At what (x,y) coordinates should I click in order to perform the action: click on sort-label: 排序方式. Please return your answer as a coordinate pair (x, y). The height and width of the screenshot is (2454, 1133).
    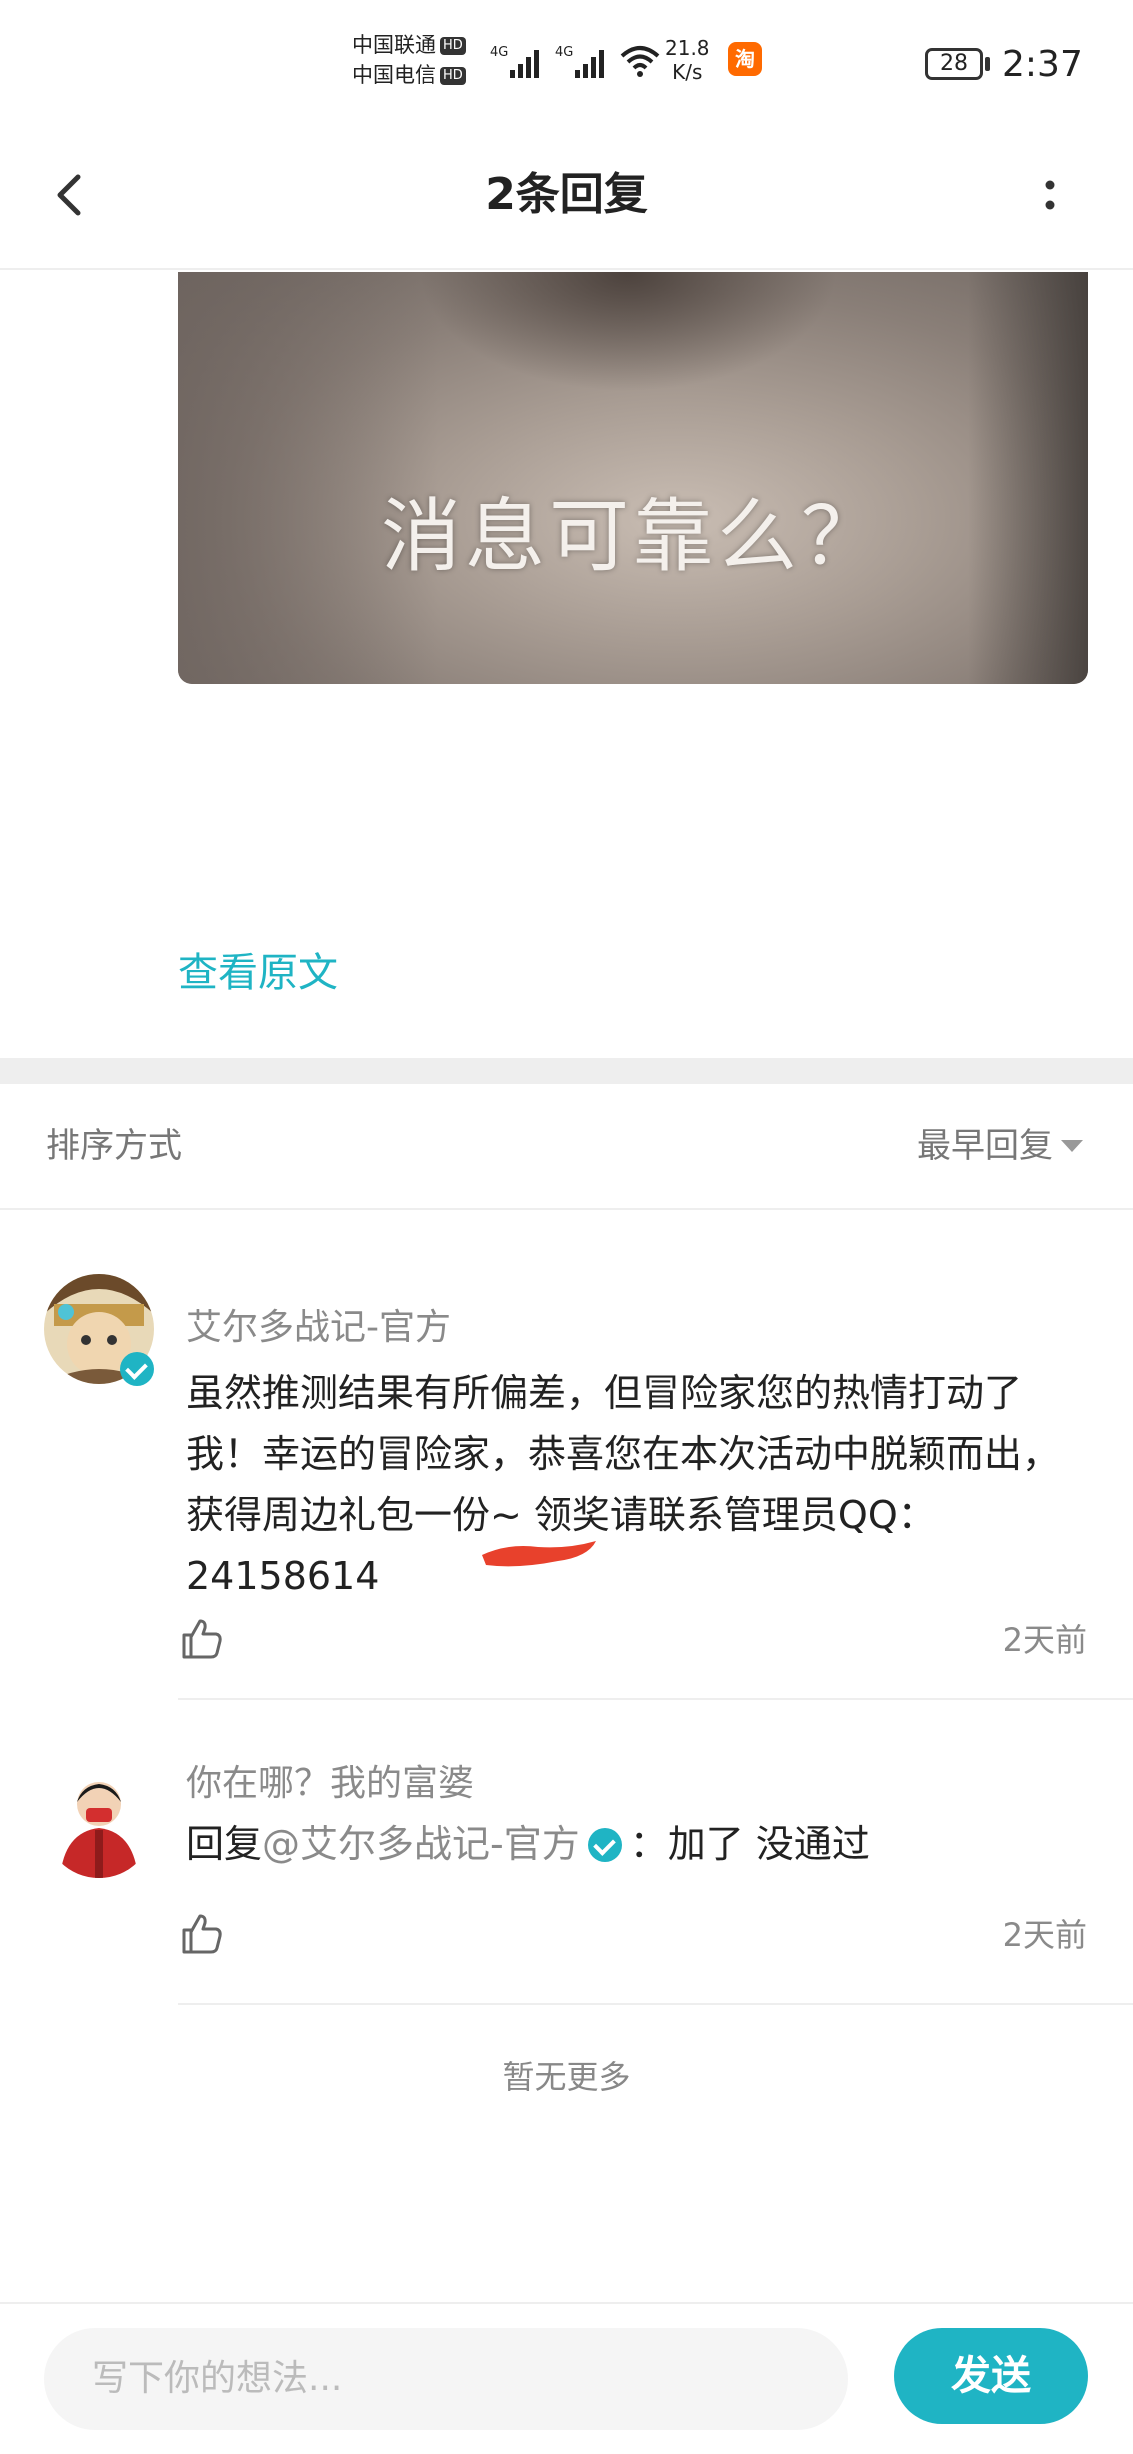
    Looking at the image, I should click on (114, 1146).